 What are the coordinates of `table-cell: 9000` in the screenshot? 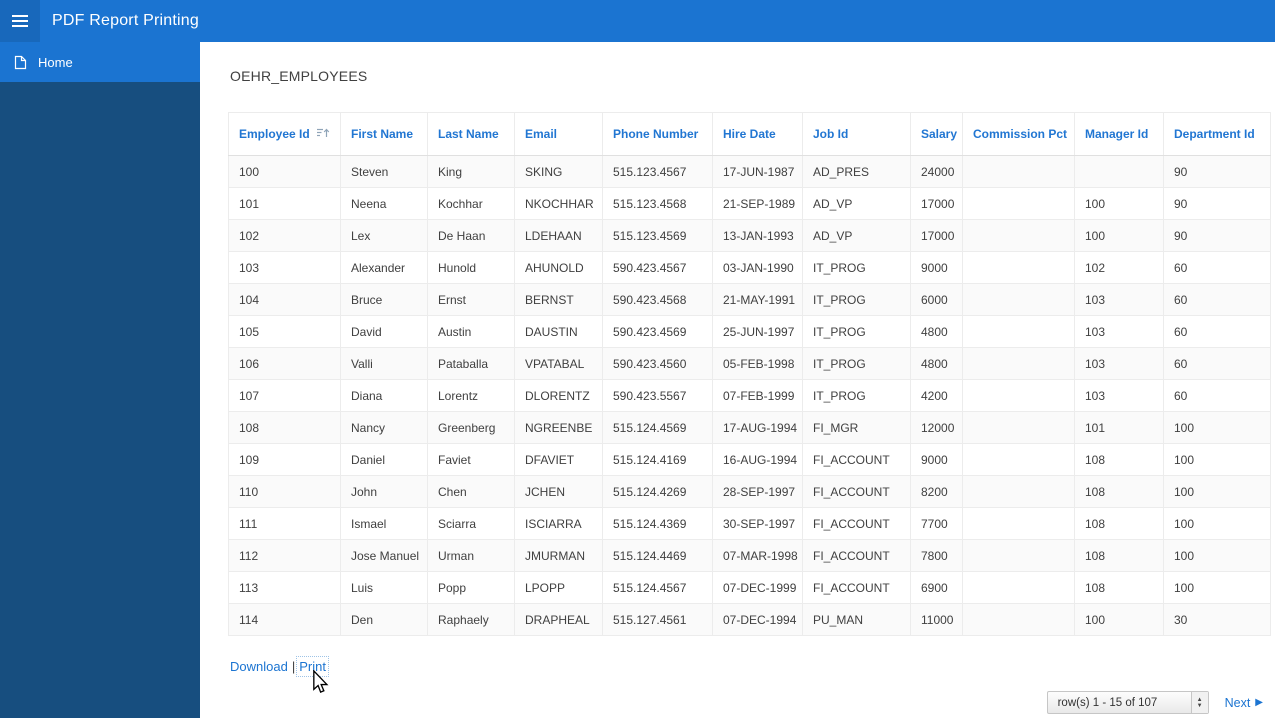 It's located at (936, 459).